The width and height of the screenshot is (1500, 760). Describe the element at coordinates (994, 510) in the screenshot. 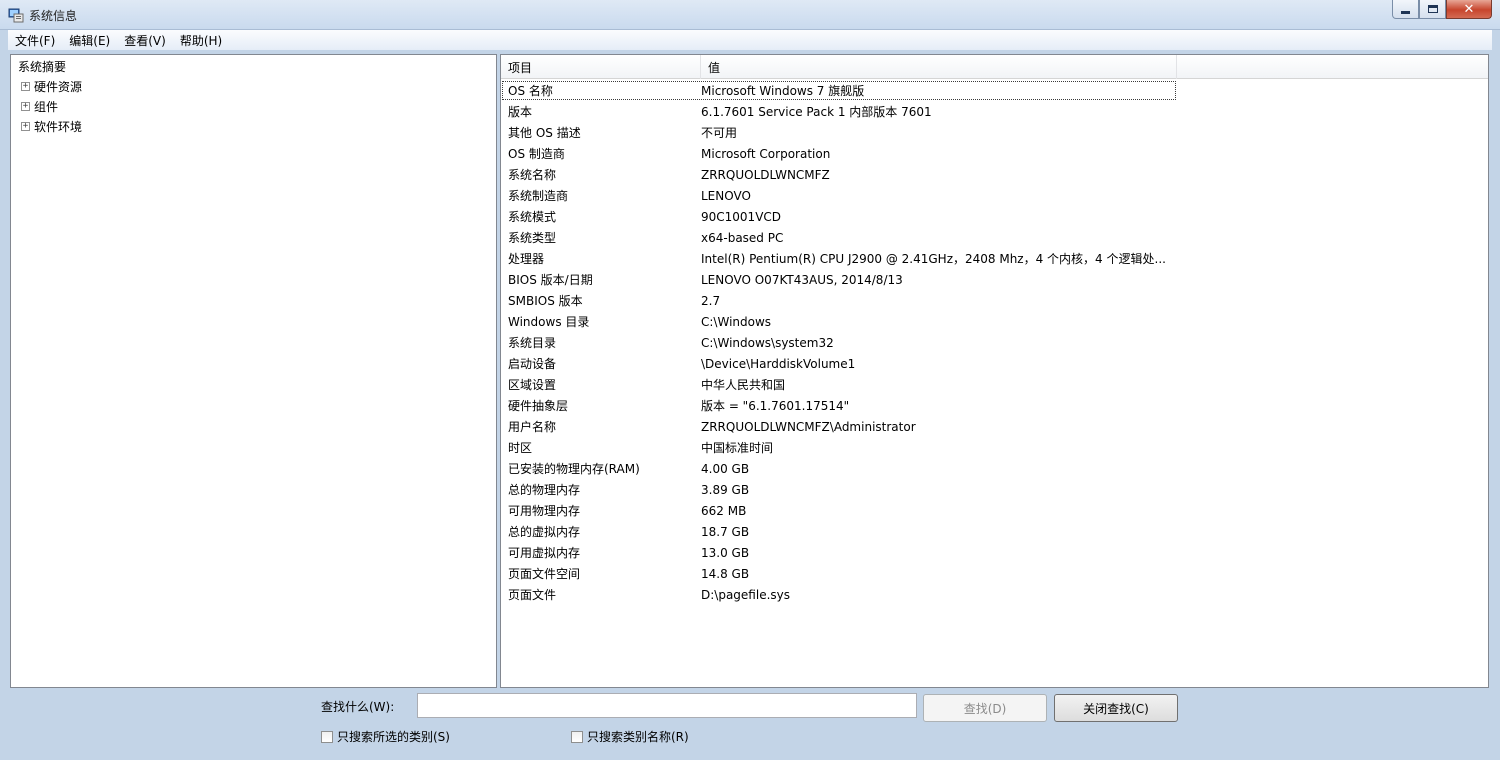

I see `table-row: 可用物理内存 662 MB` at that location.